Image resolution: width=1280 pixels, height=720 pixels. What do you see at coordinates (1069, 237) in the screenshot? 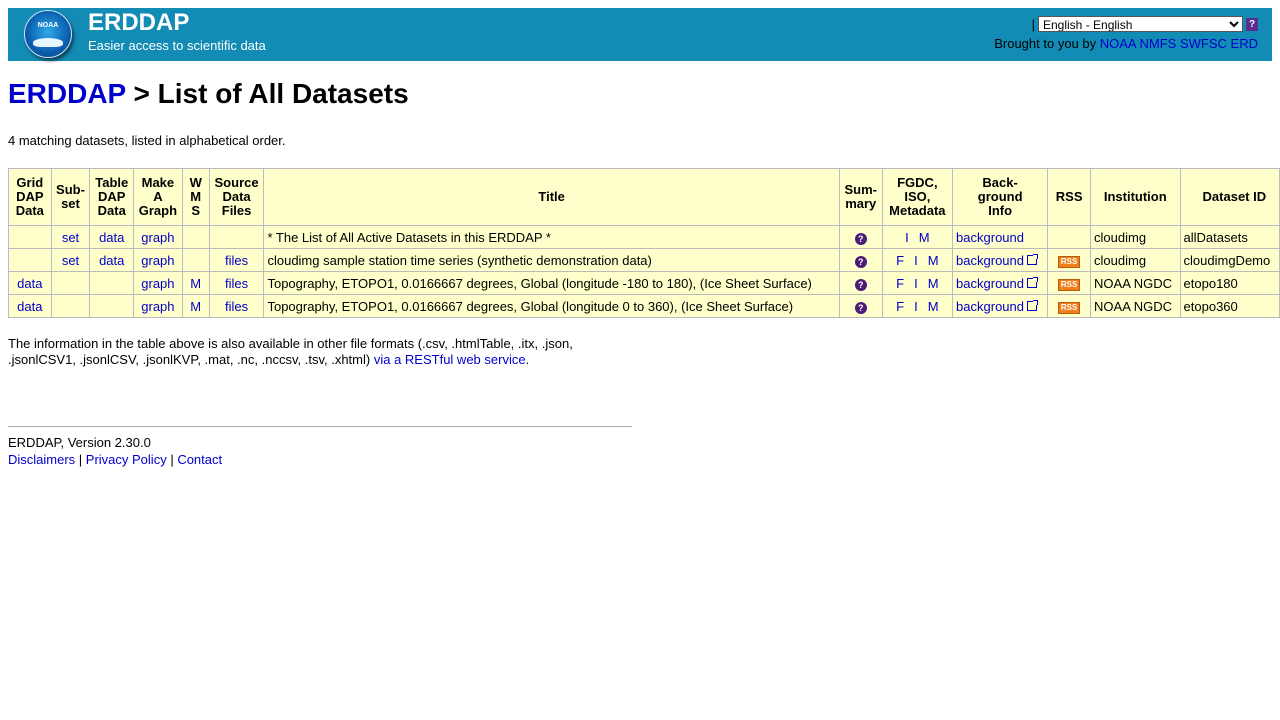
I see `rss-cell` at bounding box center [1069, 237].